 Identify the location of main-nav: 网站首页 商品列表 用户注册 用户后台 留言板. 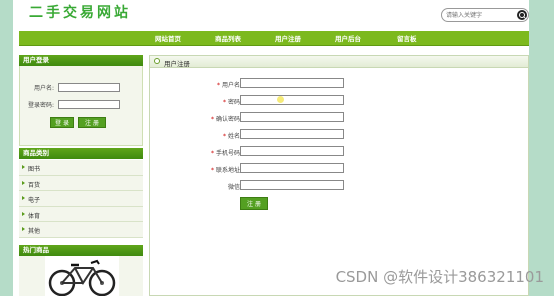
(274, 38).